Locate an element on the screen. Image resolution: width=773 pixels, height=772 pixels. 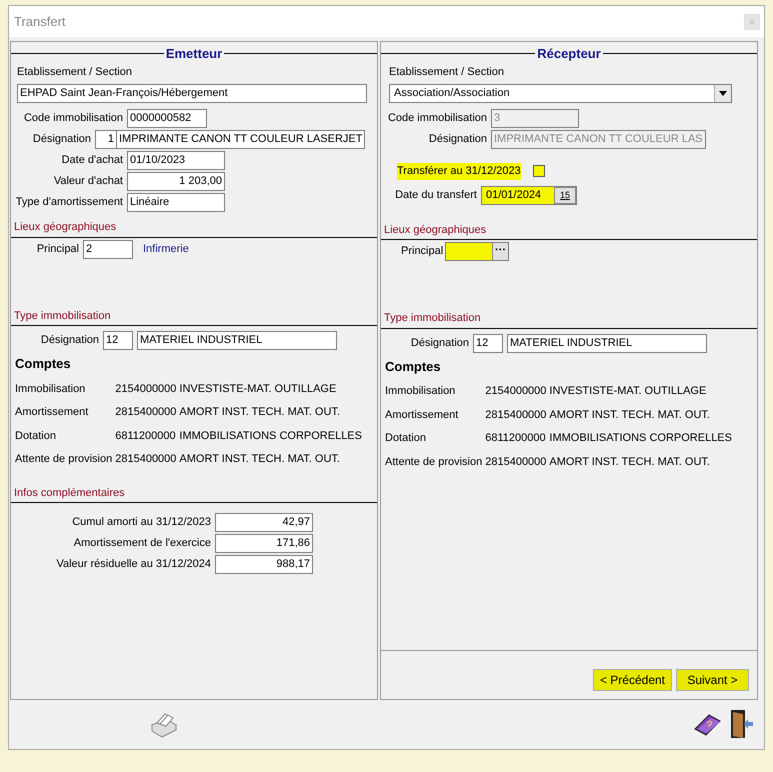
field-label: Amortissement de l'exercice is located at coordinates (141, 544).